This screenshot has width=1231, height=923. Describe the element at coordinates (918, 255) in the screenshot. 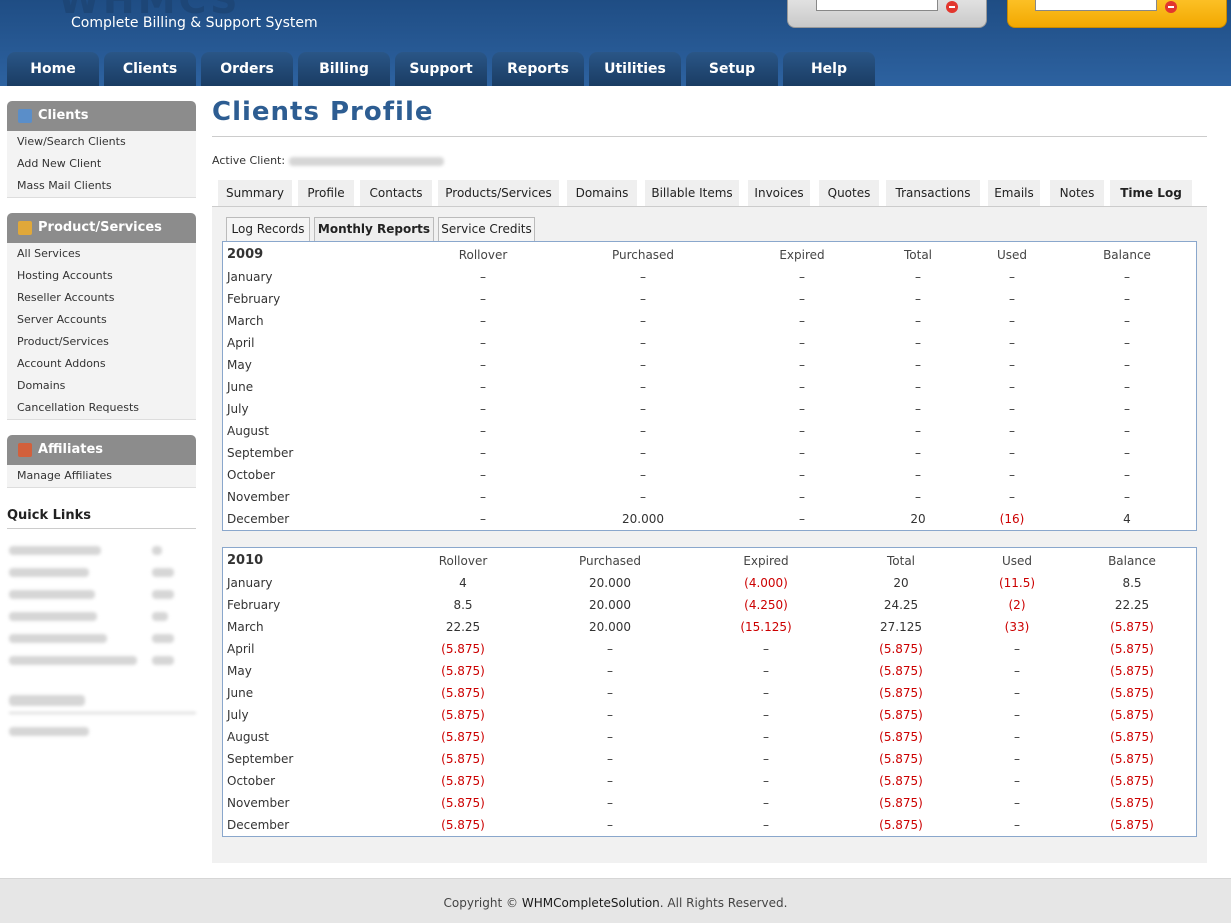

I see `column-header: Total` at that location.